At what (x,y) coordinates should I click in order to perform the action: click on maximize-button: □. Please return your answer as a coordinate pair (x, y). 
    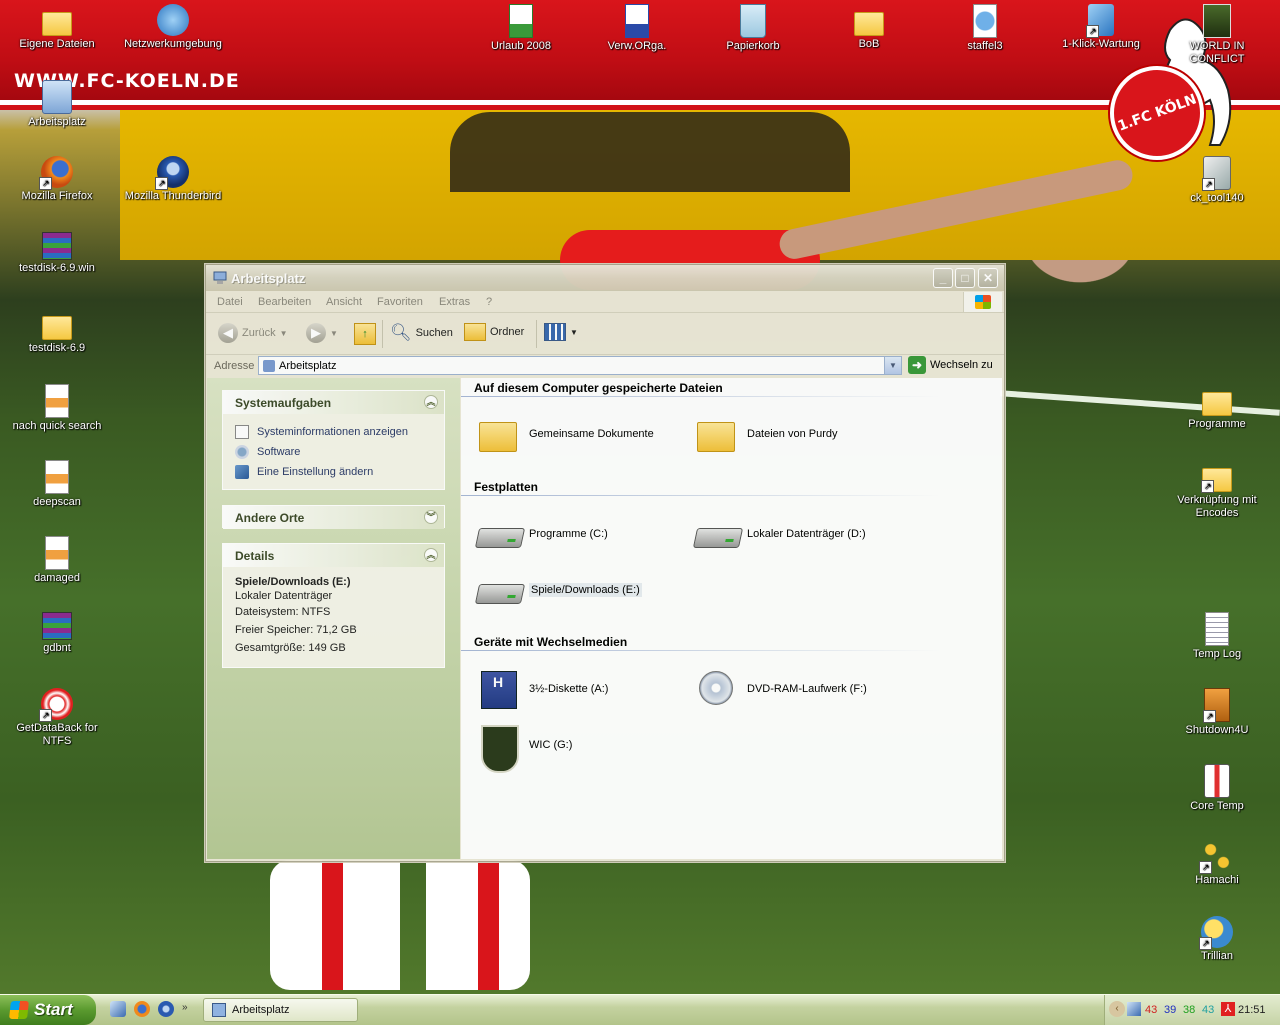
    Looking at the image, I should click on (965, 278).